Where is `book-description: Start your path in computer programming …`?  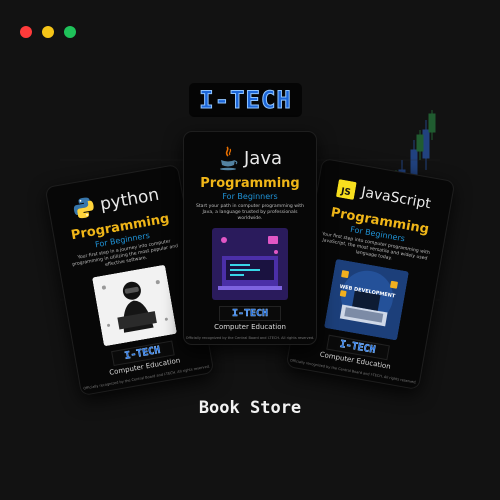 book-description: Start your path in computer programming … is located at coordinates (250, 213).